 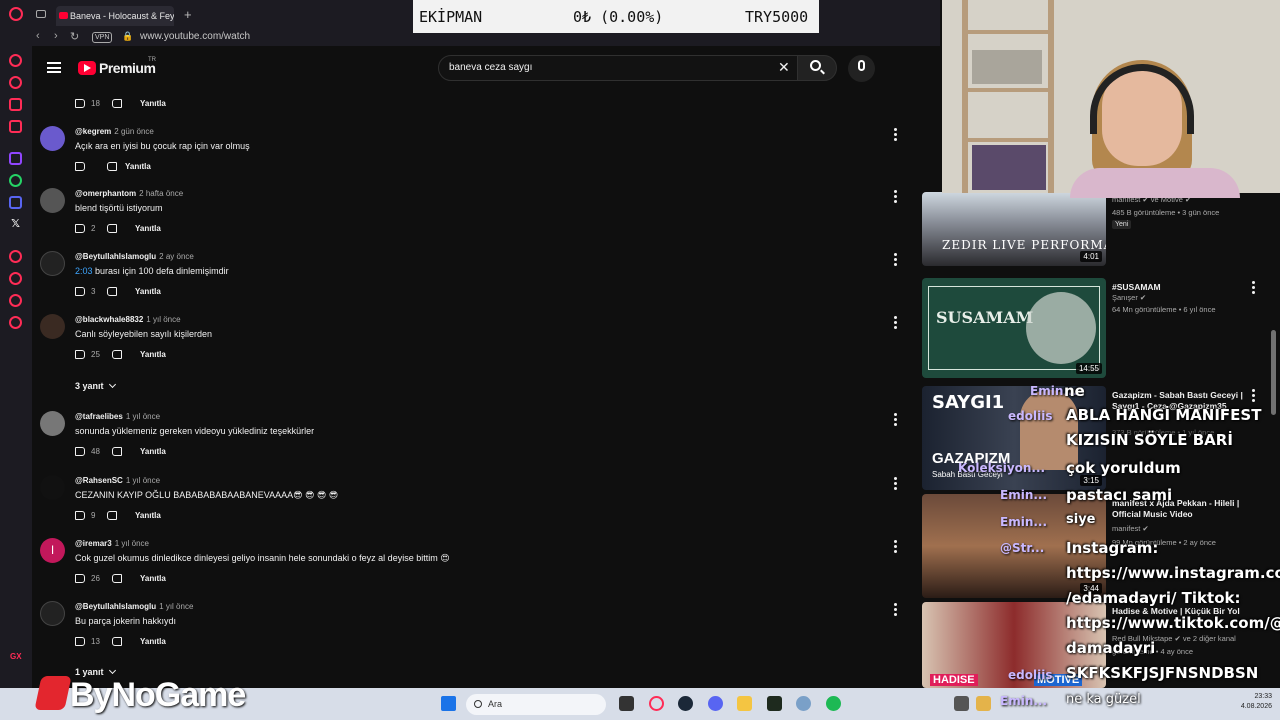 I want to click on video-thumbnail: ZEDIR LIVE PERFORMANCE 4:01, so click(x=1014, y=229).